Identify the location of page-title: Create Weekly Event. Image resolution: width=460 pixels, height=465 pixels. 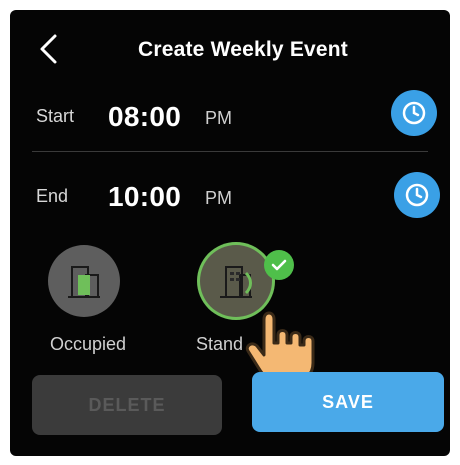
(243, 49).